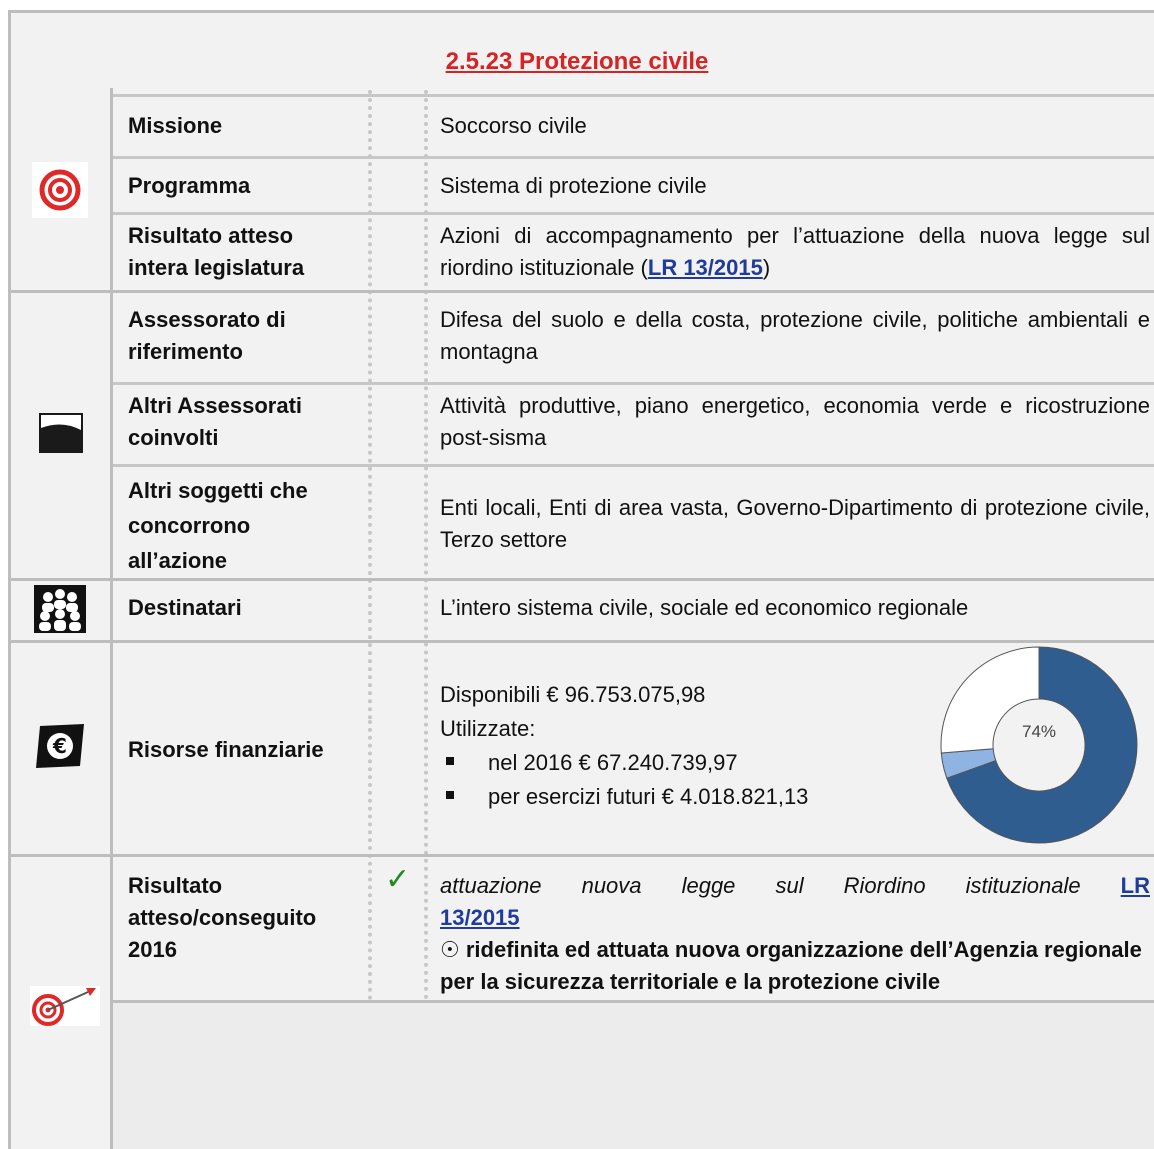  What do you see at coordinates (398, 879) in the screenshot?
I see `check-icon: ✓` at bounding box center [398, 879].